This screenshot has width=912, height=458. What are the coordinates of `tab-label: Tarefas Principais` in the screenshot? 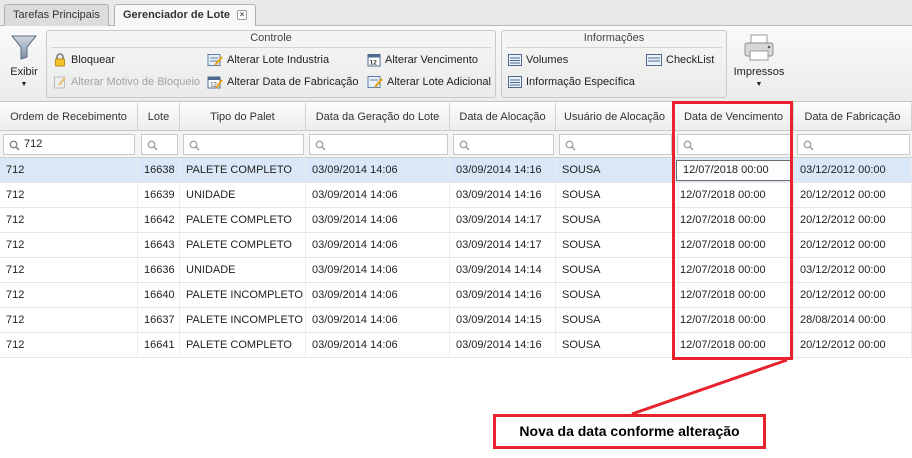 It's located at (56, 15).